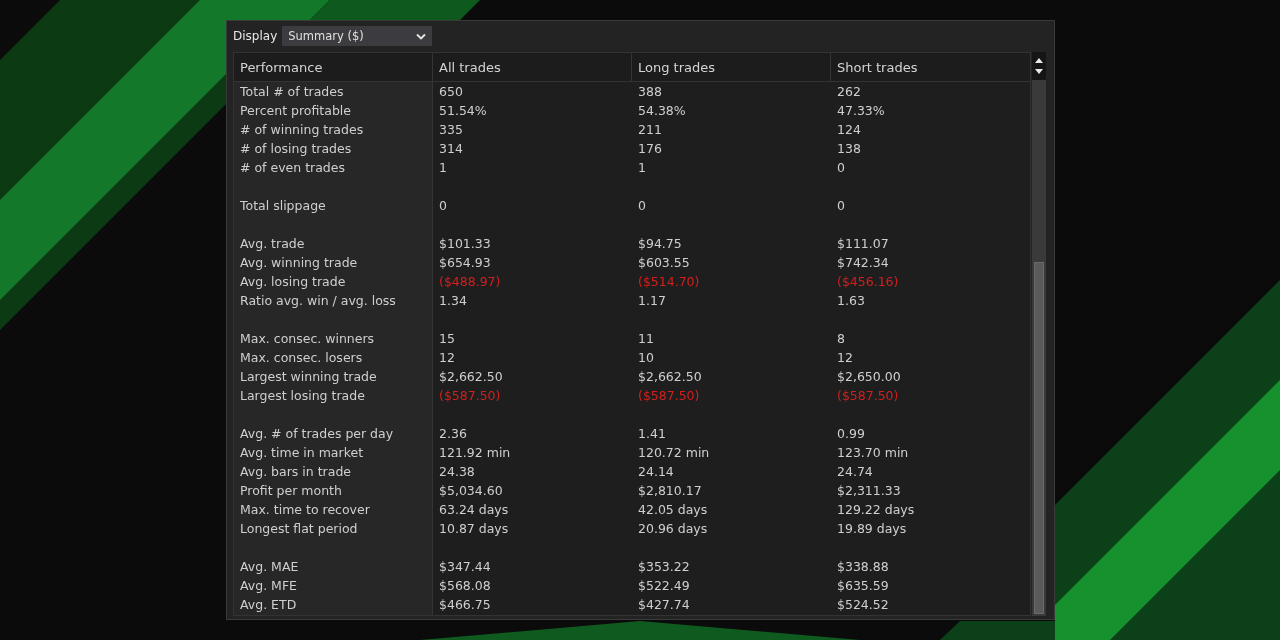  What do you see at coordinates (869, 491) in the screenshot?
I see `table-cell-text: $2,311.33` at bounding box center [869, 491].